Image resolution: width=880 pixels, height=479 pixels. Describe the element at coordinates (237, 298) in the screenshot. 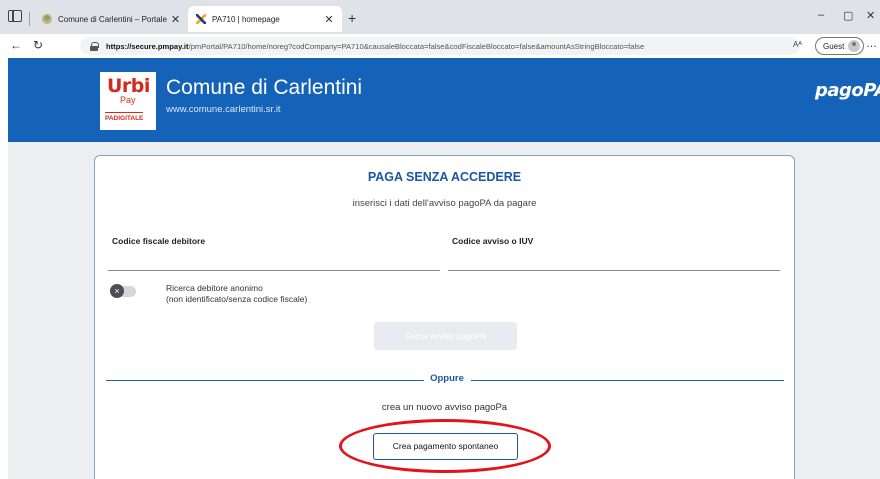

I see `anonymous-label-line2: (non identificato/senza codice fiscale)` at that location.